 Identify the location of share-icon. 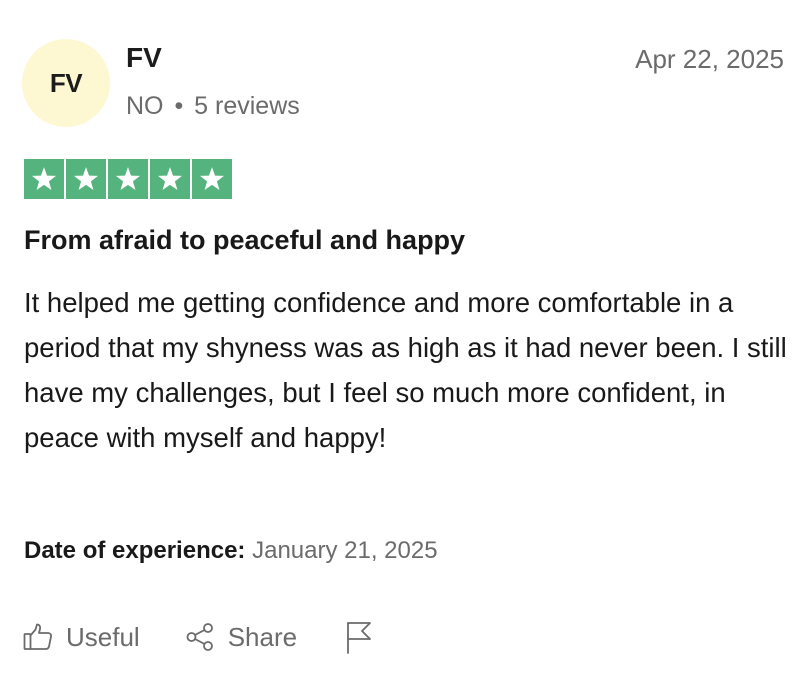
(200, 637).